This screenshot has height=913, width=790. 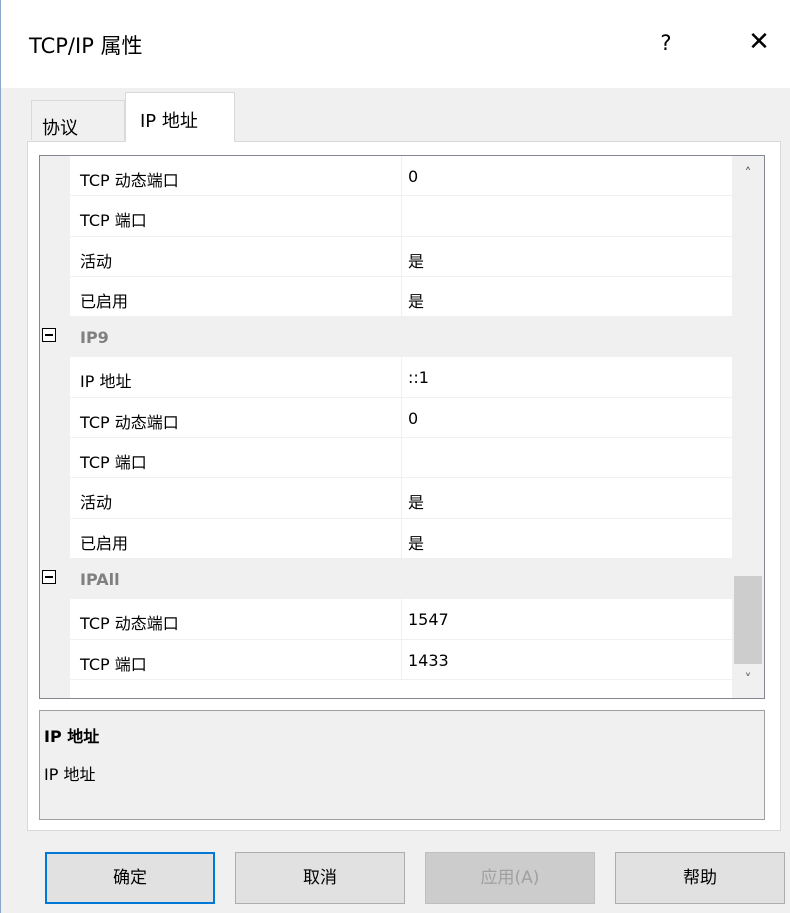 I want to click on property-value: 1547, so click(x=428, y=619).